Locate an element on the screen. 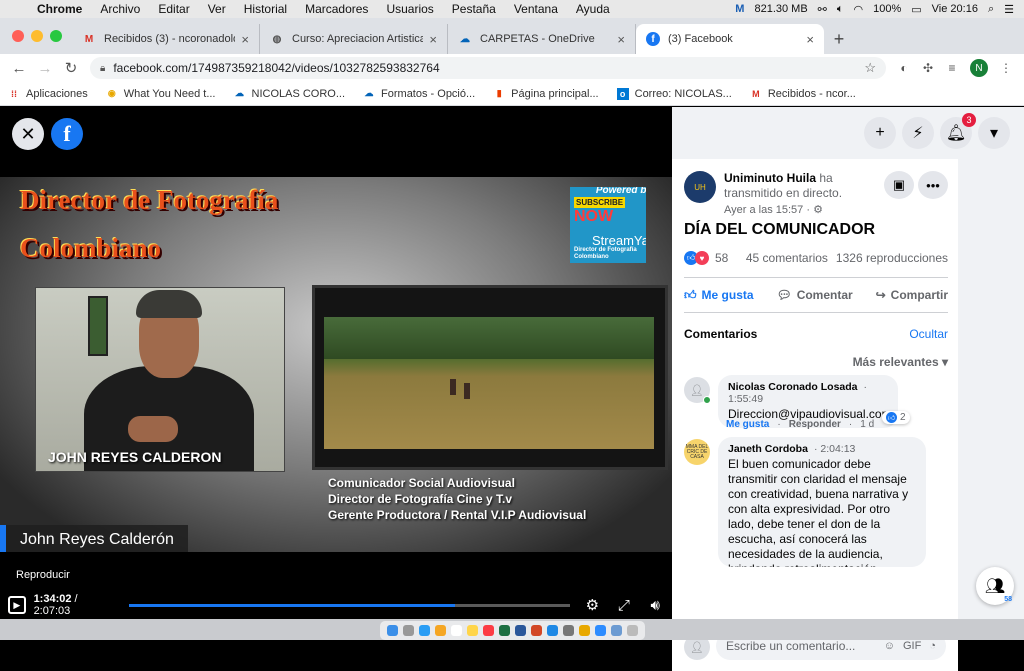 The image size is (1024, 671). save-post-button: ▣ is located at coordinates (899, 185).